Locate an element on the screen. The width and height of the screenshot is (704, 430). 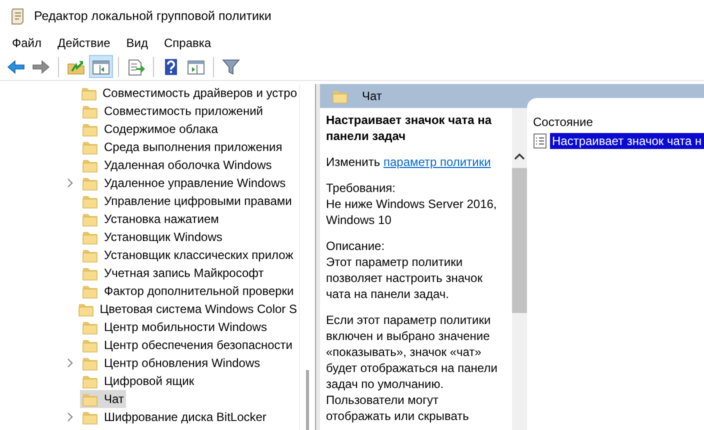
description-label: Описание: is located at coordinates (356, 246).